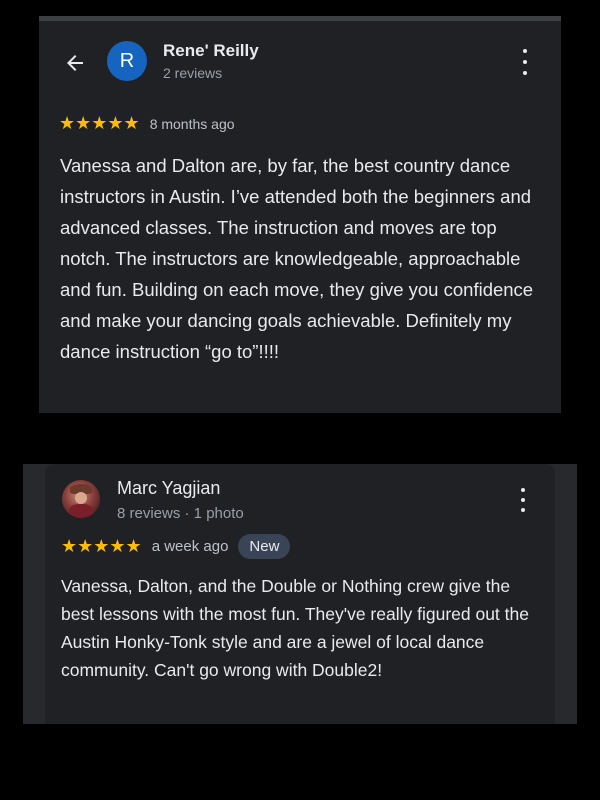  I want to click on reviewer-meta: 8 reviews · 1 photo, so click(180, 513).